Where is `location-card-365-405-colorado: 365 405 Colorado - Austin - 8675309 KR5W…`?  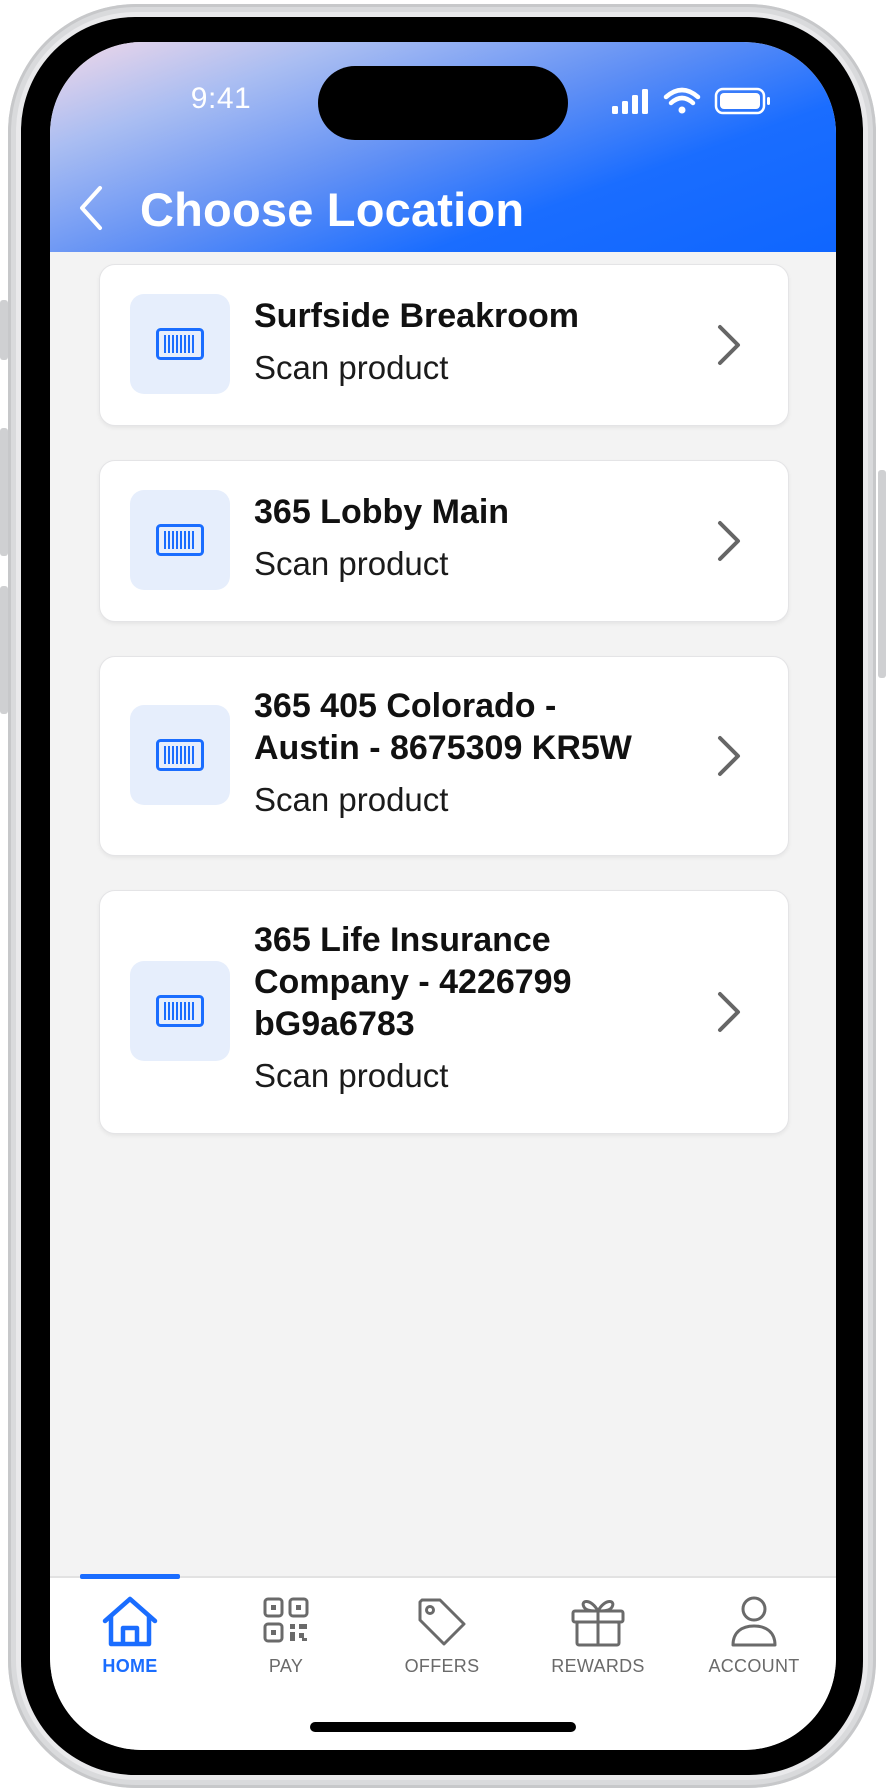 location-card-365-405-colorado: 365 405 Colorado - Austin - 8675309 KR5W… is located at coordinates (444, 756).